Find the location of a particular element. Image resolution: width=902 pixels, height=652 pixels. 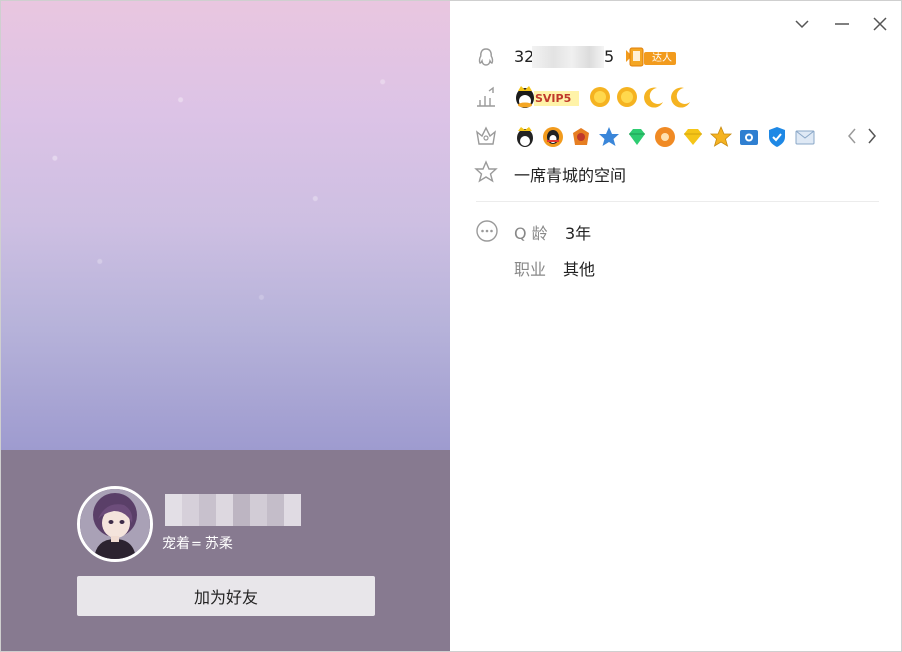

security-icon is located at coordinates (777, 137).